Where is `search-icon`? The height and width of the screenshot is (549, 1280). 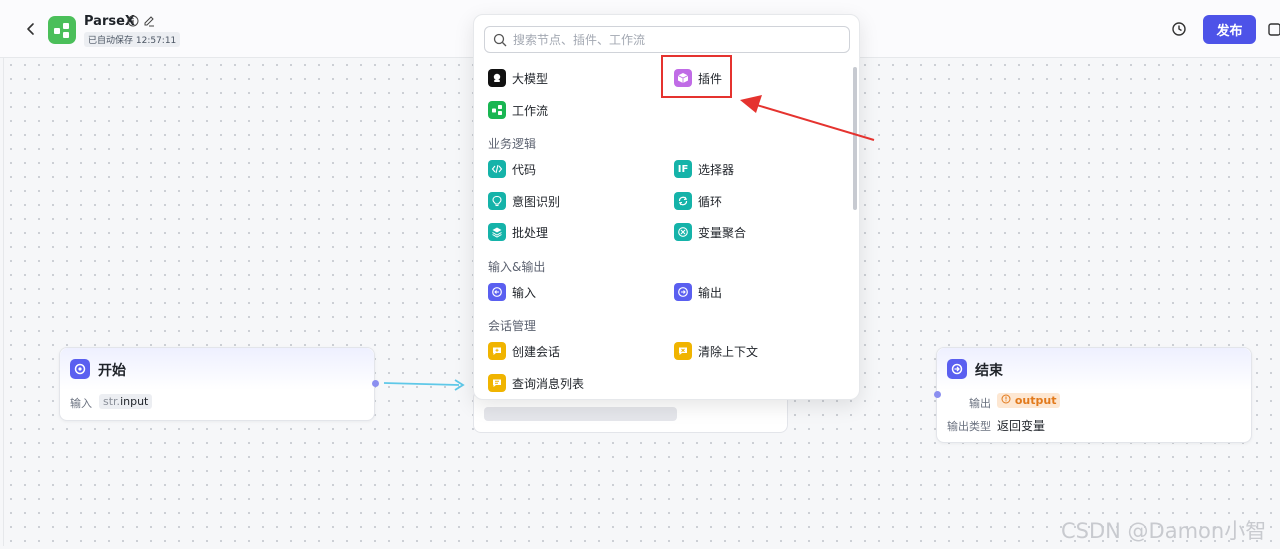 search-icon is located at coordinates (500, 42).